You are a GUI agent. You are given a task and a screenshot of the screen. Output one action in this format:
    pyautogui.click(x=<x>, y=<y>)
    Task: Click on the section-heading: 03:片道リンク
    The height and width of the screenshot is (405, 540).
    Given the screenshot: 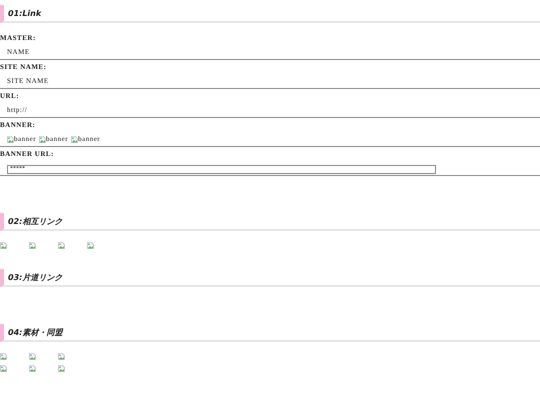 What is the action you would take?
    pyautogui.click(x=270, y=278)
    